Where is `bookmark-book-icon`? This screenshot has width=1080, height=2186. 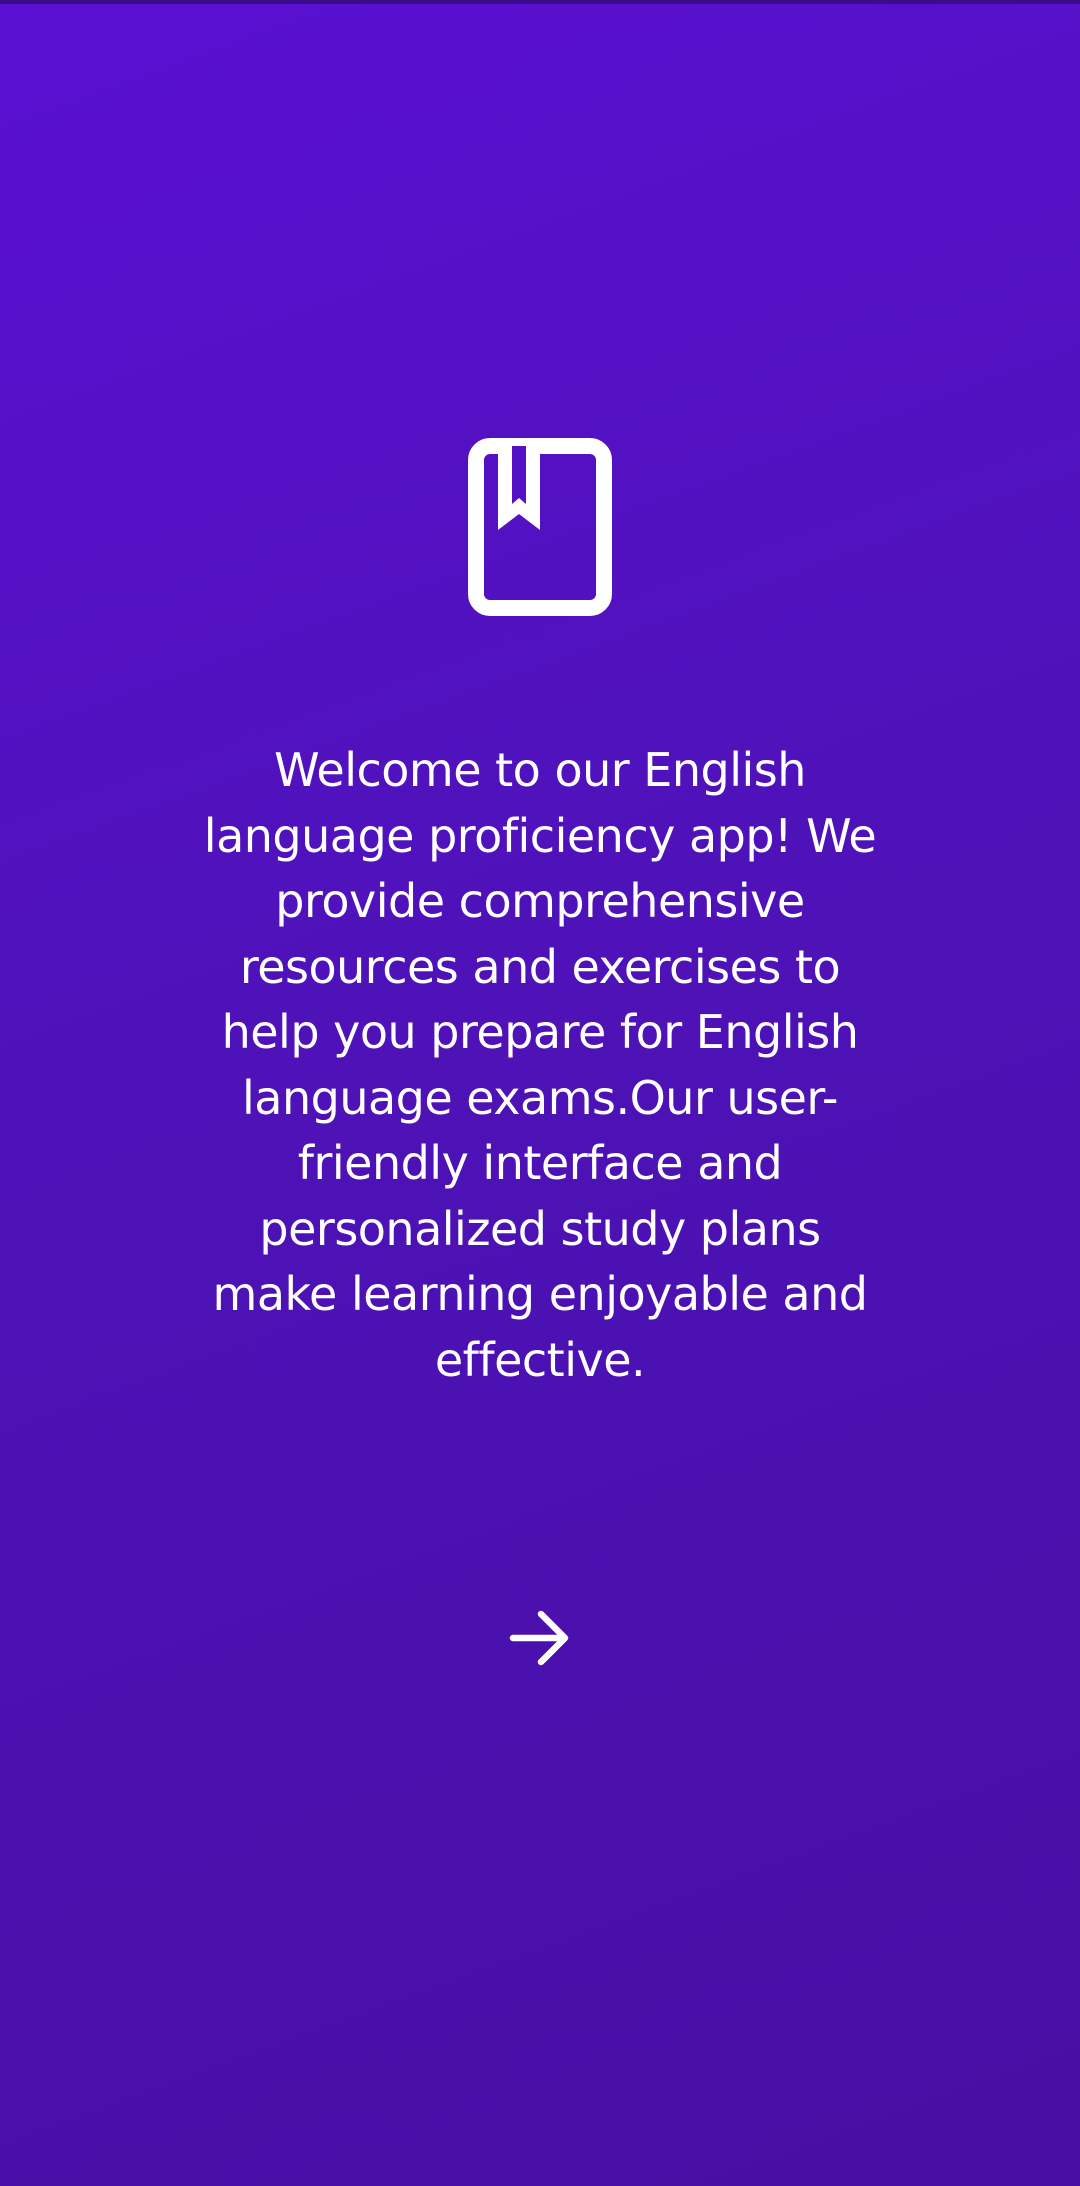 bookmark-book-icon is located at coordinates (540, 527).